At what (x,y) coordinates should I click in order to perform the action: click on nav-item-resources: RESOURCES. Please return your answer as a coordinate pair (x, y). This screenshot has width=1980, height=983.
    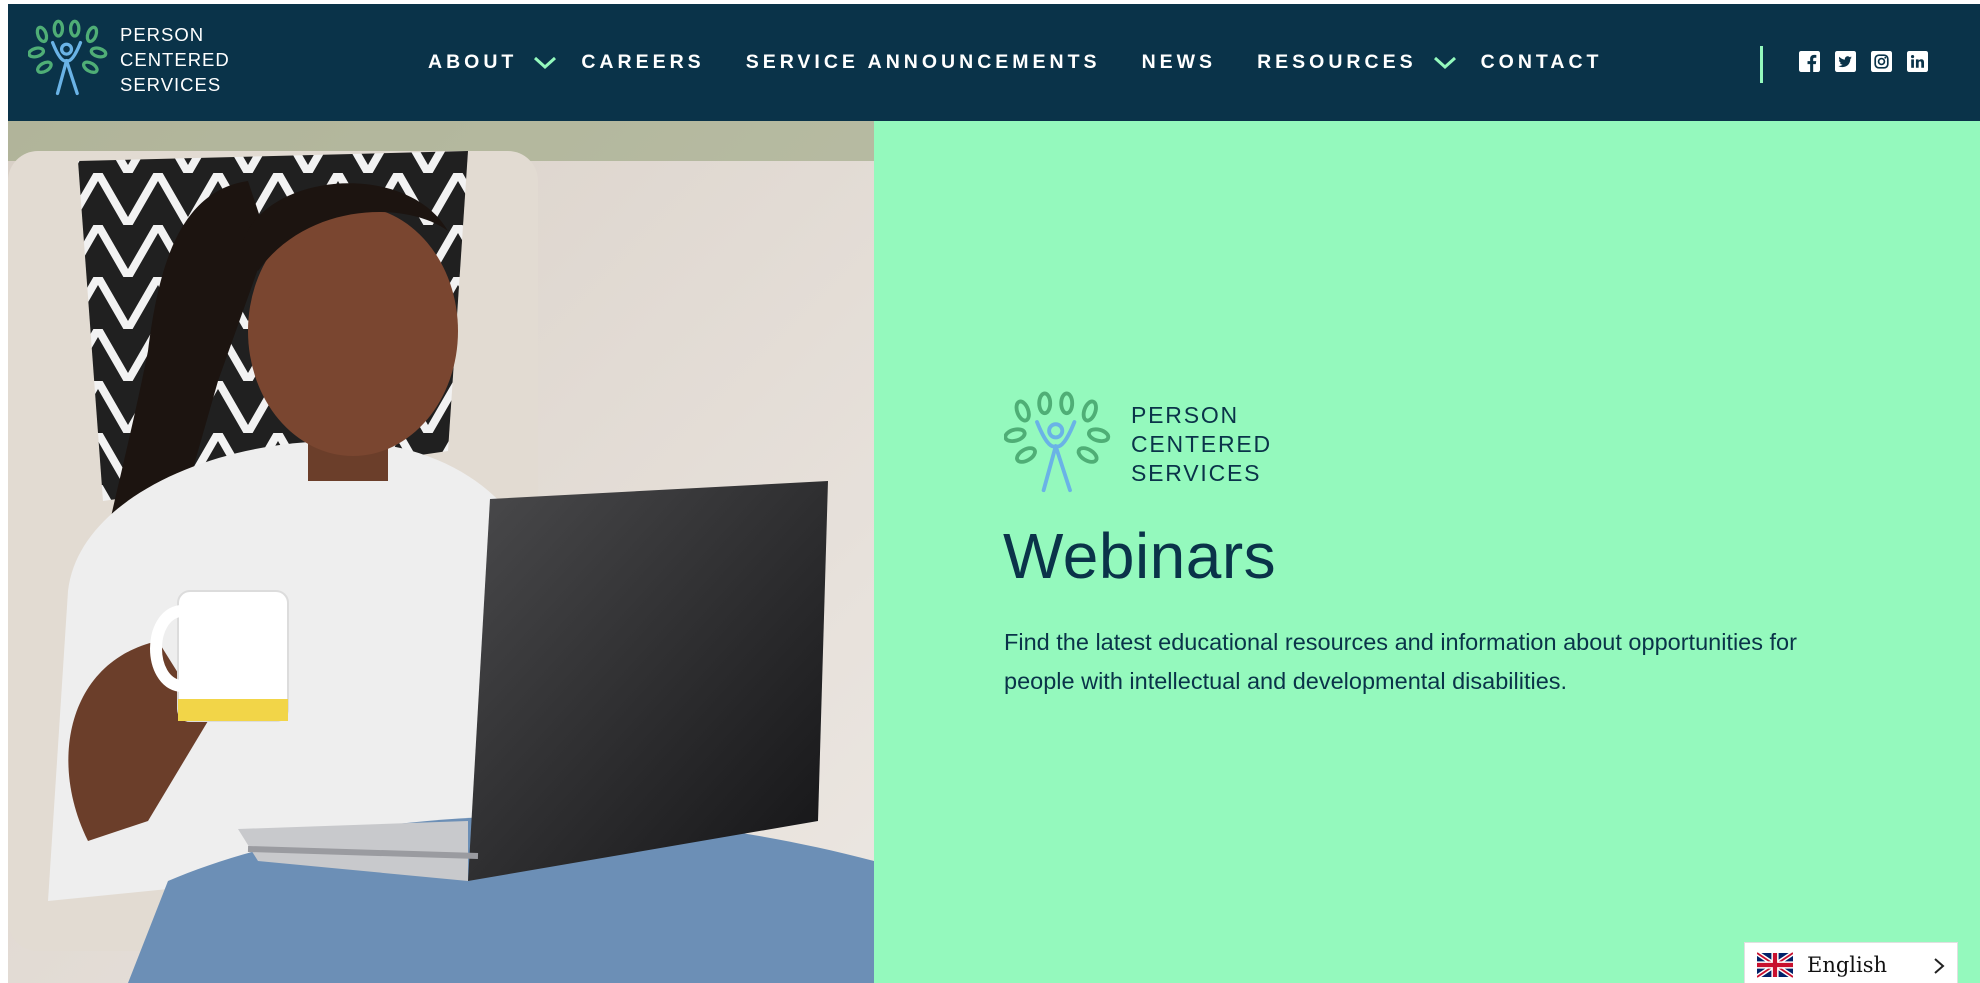
    Looking at the image, I should click on (1357, 62).